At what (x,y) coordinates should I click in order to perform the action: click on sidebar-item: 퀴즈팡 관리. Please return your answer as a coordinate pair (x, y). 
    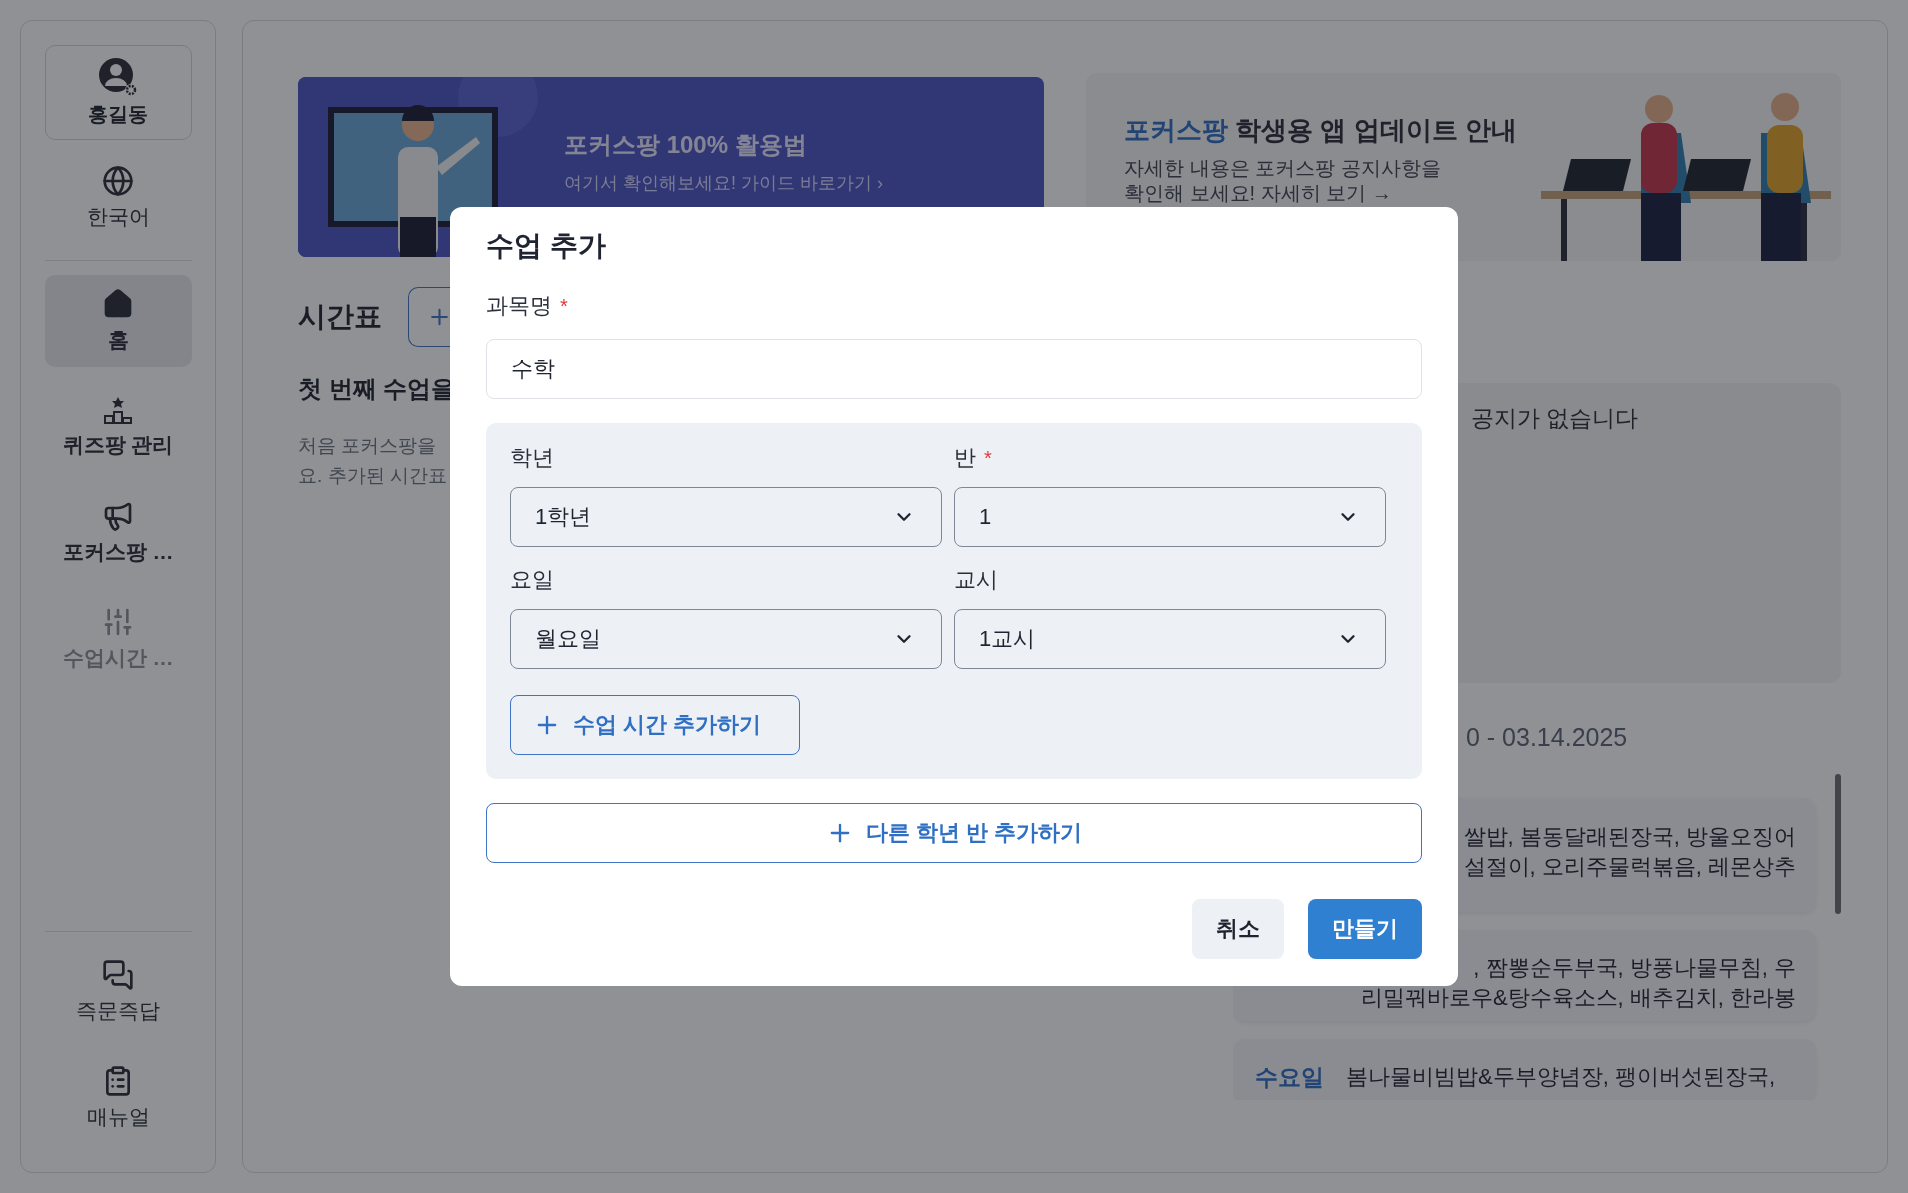
    Looking at the image, I should click on (118, 427).